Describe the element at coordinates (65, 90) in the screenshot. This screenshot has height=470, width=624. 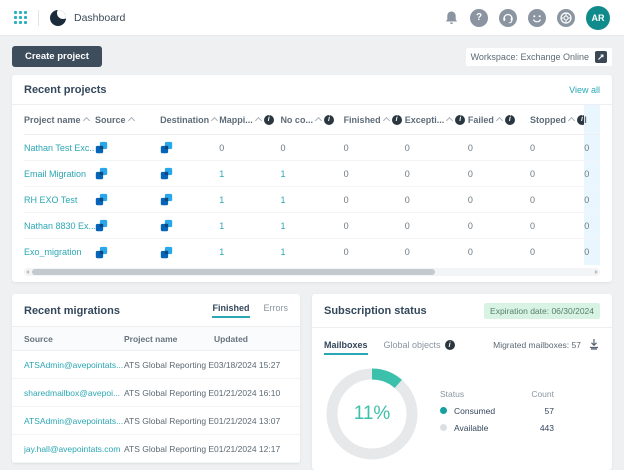
I see `recent-projects-title: Recent projects` at that location.